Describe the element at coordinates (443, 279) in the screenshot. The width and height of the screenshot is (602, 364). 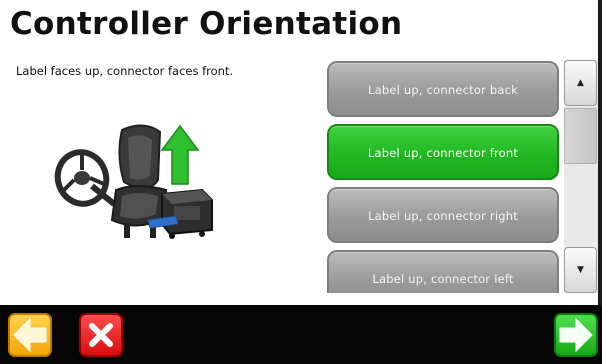
I see `option-label: Label up, connector left` at that location.